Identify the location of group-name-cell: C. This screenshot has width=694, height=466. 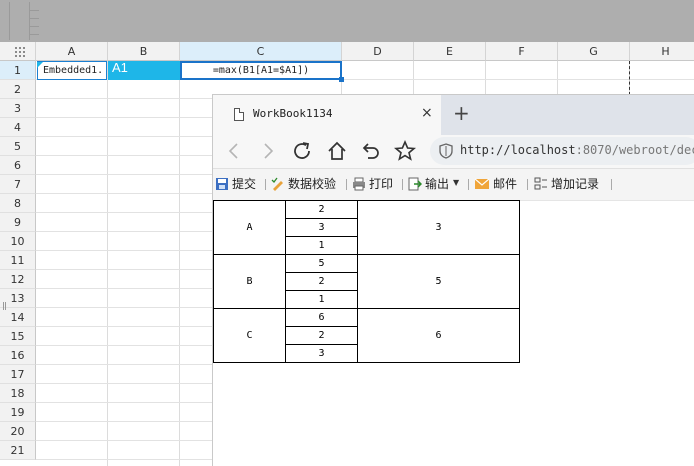
(249, 335).